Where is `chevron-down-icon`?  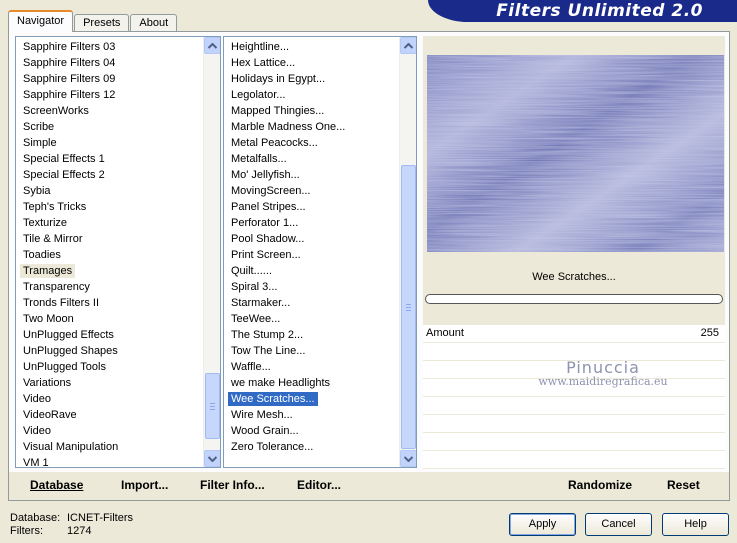 chevron-down-icon is located at coordinates (212, 458).